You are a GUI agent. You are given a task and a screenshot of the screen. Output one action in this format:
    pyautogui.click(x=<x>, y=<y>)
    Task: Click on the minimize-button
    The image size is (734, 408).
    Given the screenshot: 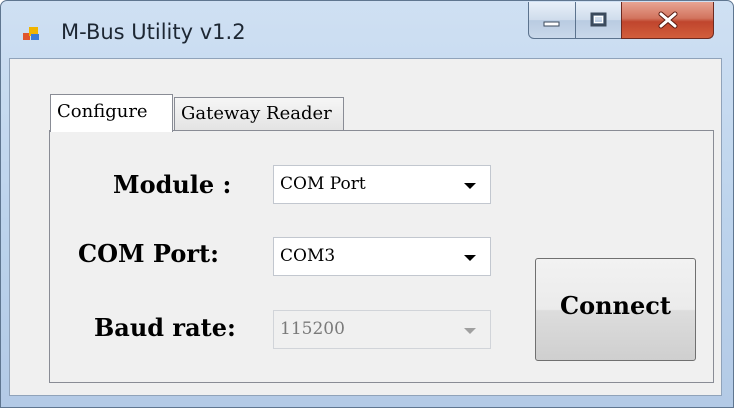 What is the action you would take?
    pyautogui.click(x=552, y=20)
    